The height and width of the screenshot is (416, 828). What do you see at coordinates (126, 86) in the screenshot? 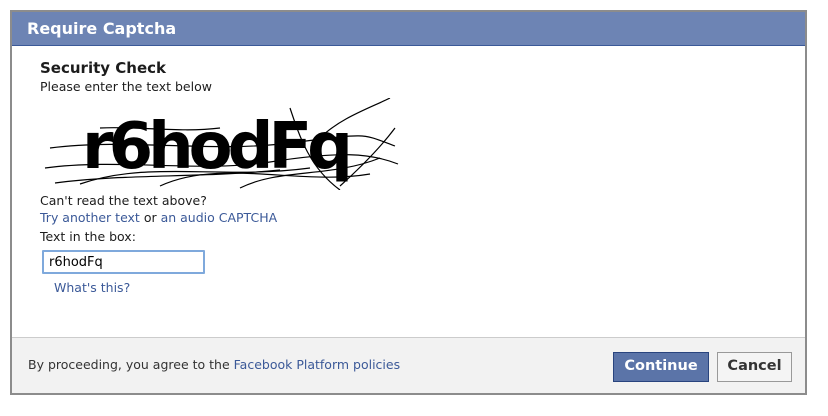
I see `instruction-text: Please enter the text below` at bounding box center [126, 86].